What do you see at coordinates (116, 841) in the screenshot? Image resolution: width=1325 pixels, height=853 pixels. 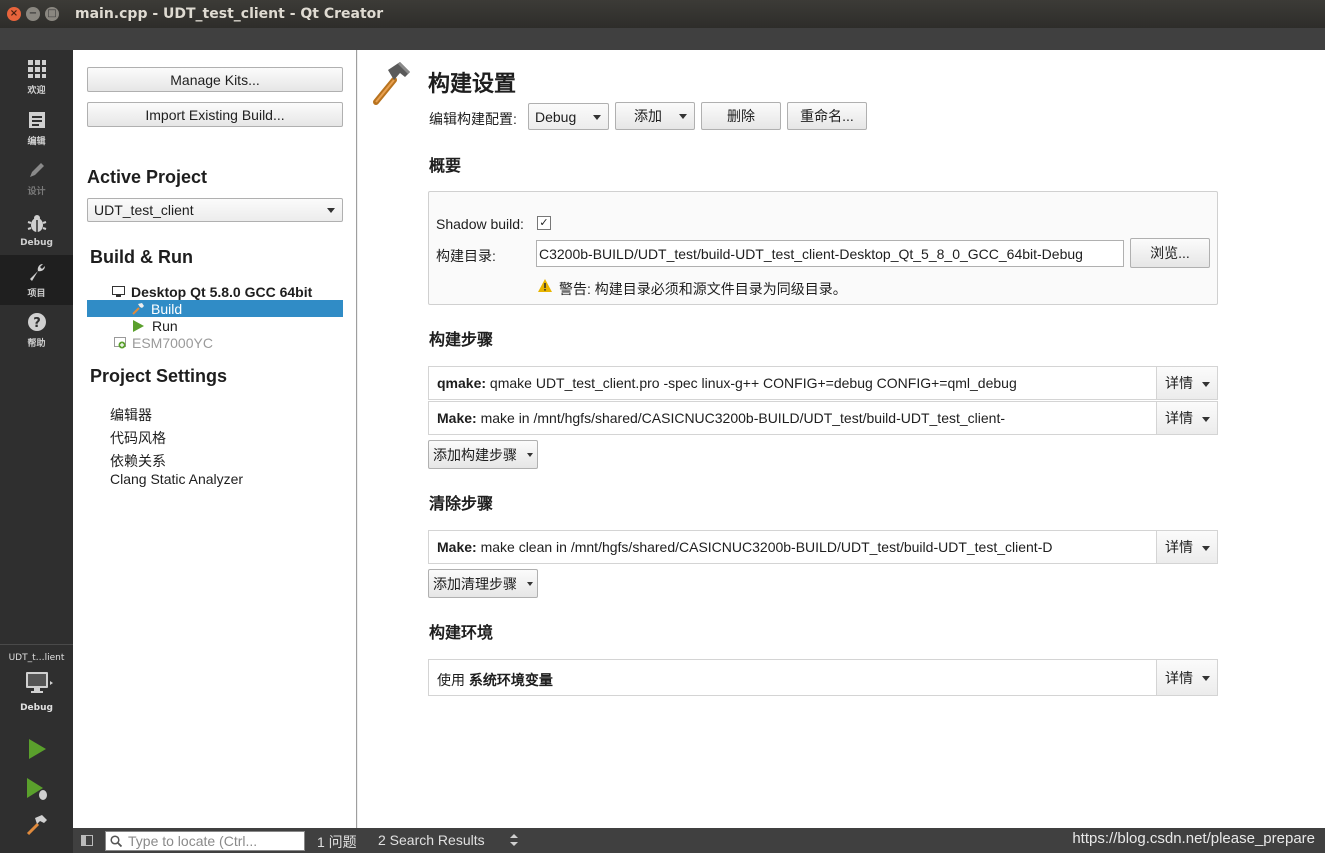 I see `search-icon` at bounding box center [116, 841].